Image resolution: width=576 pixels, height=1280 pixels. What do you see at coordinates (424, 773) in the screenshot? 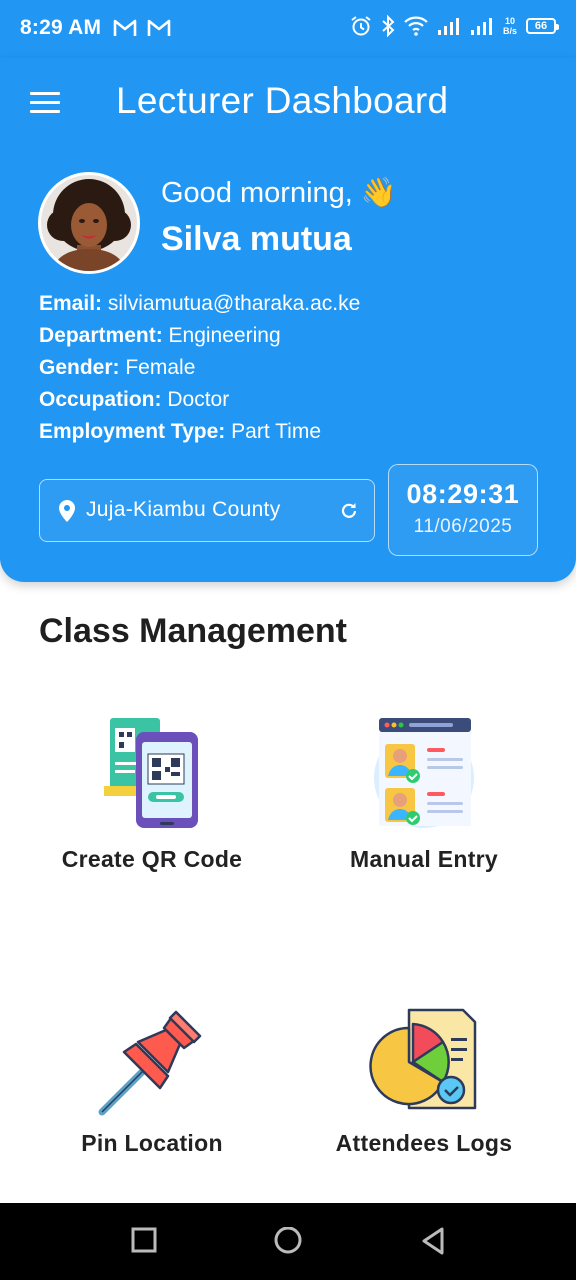
I see `manual-entry-icon` at bounding box center [424, 773].